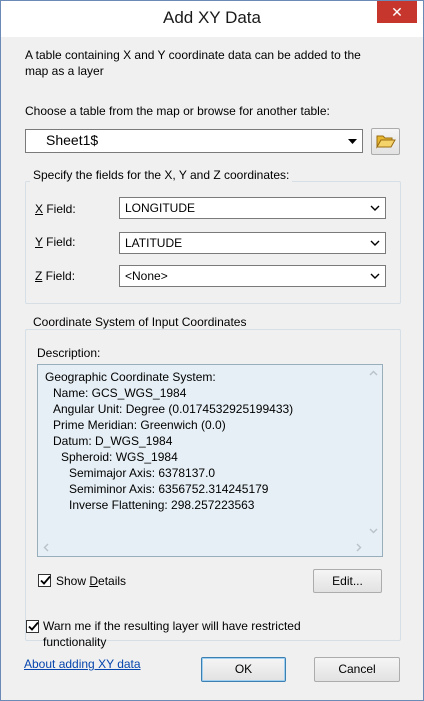 This screenshot has height=701, width=424. Describe the element at coordinates (252, 276) in the screenshot. I see `z-field-select: <None>` at that location.